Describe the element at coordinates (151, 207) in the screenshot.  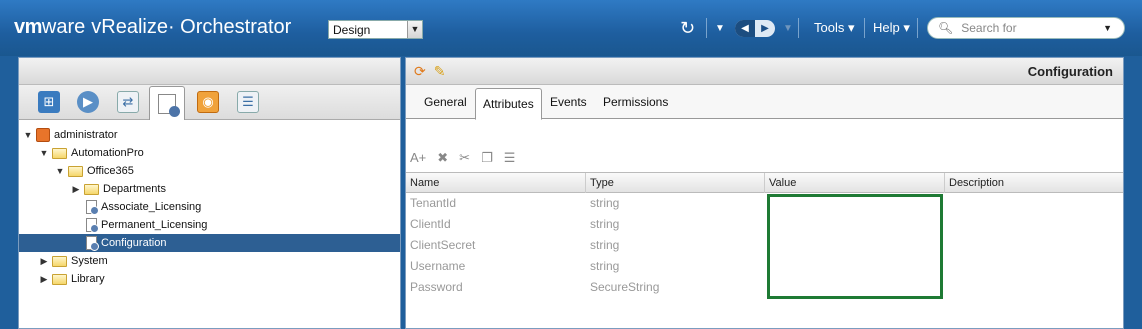
I see `tree-item-label: Associate_Licensing` at that location.